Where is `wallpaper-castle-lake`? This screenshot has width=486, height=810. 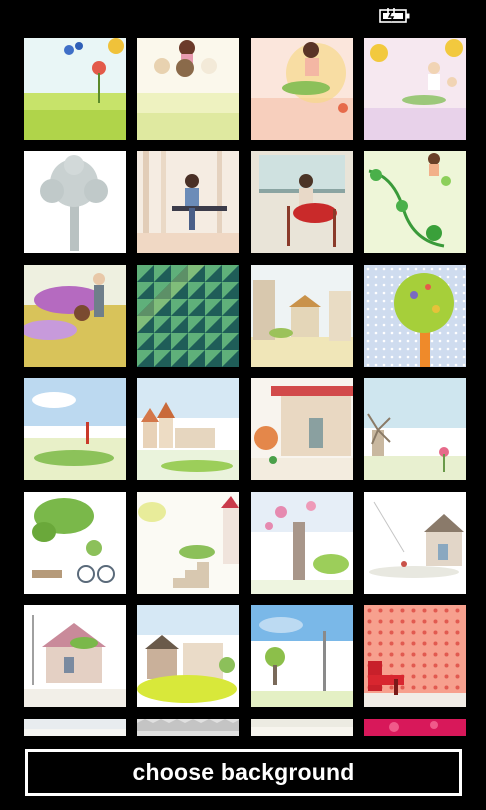
wallpaper-castle-lake is located at coordinates (188, 429).